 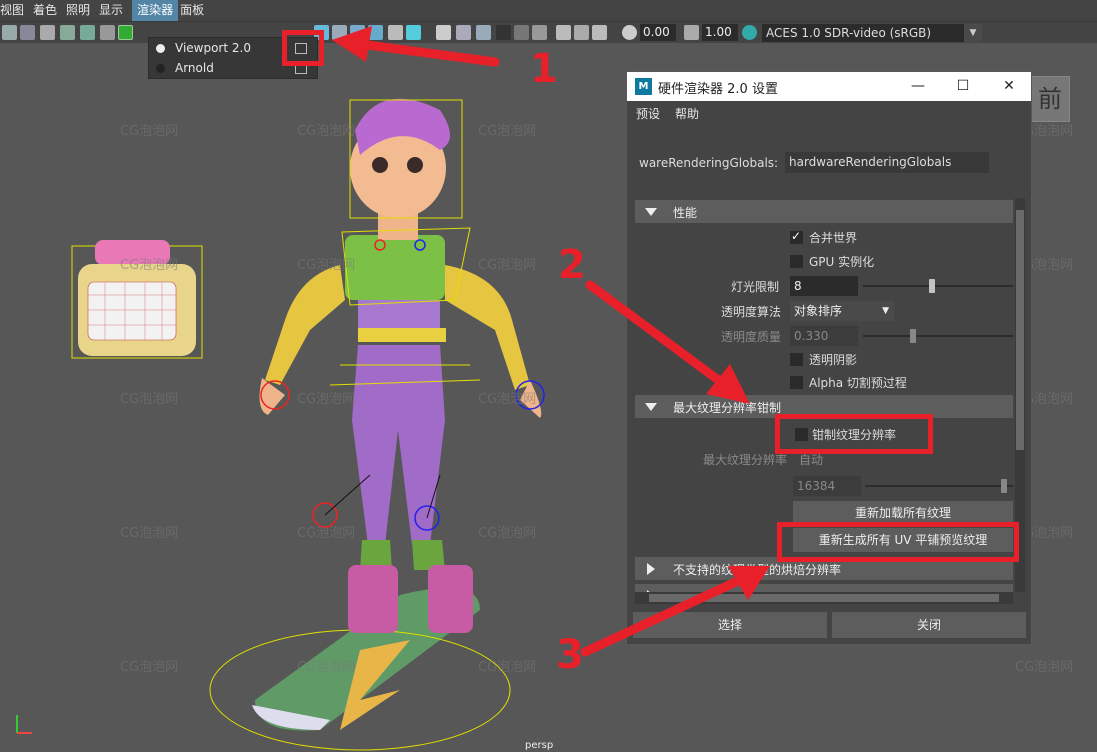 What do you see at coordinates (824, 211) in the screenshot?
I see `section-performance: 性能` at bounding box center [824, 211].